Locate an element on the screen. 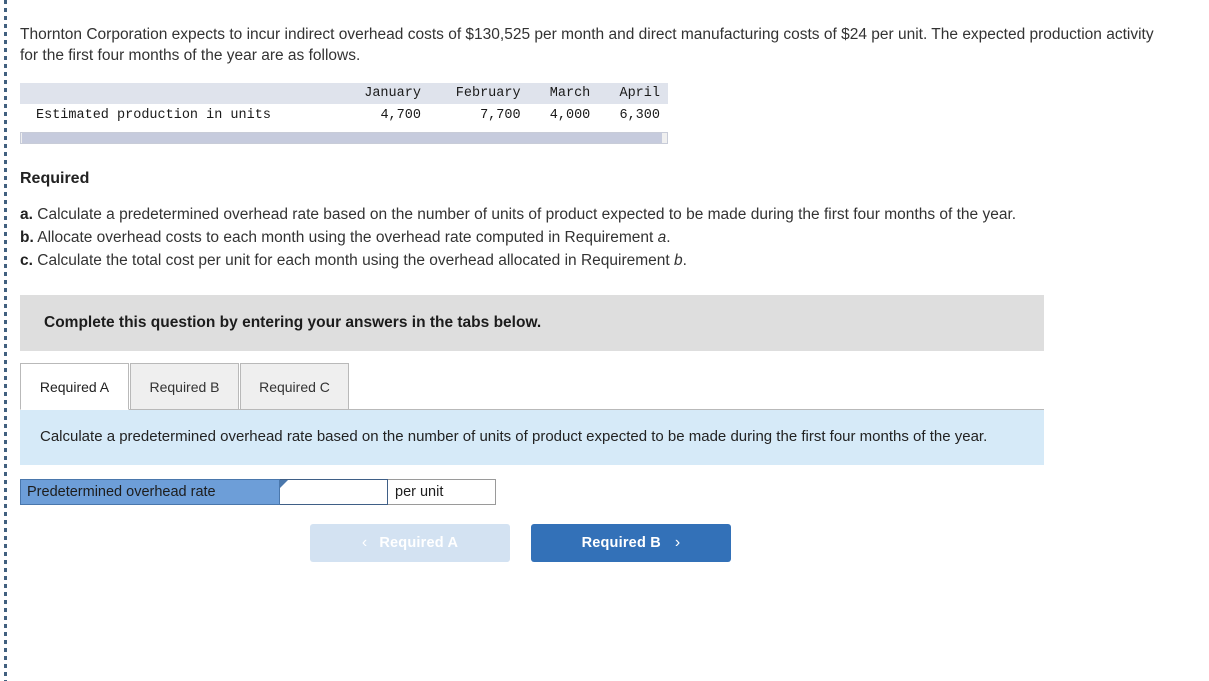  table-header-february: February is located at coordinates (478, 93).